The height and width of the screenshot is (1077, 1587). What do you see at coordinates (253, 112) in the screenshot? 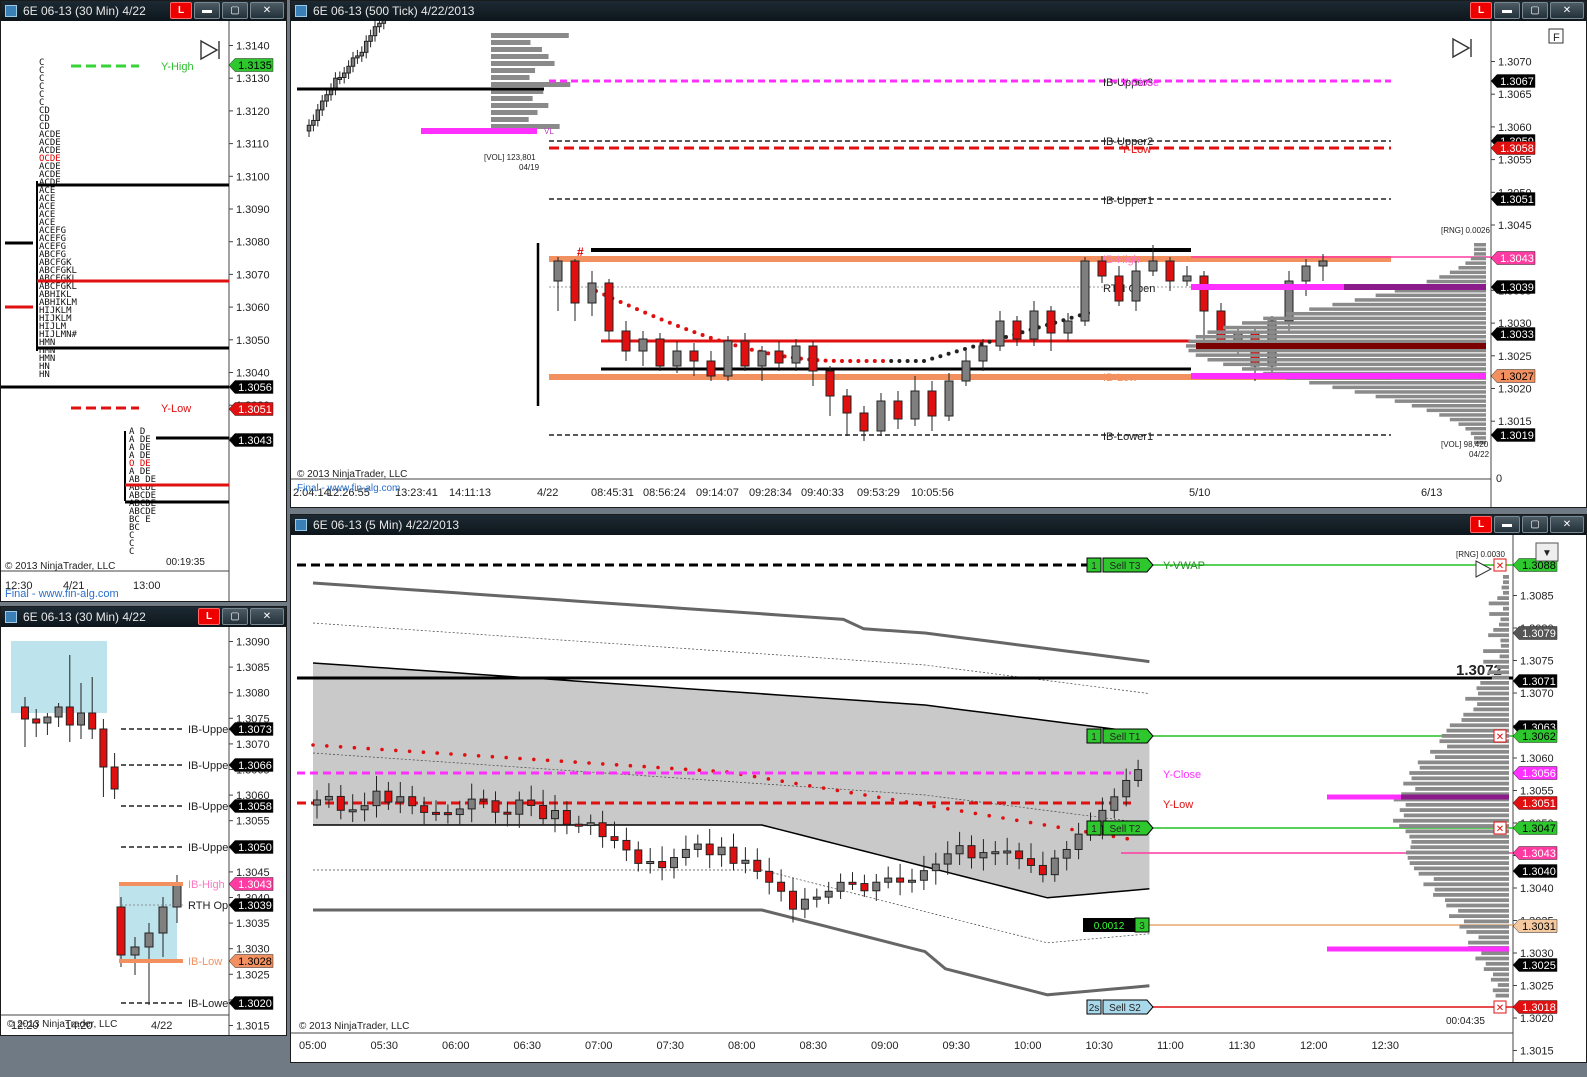
I see `axis-price-label: 1.3120` at bounding box center [253, 112].